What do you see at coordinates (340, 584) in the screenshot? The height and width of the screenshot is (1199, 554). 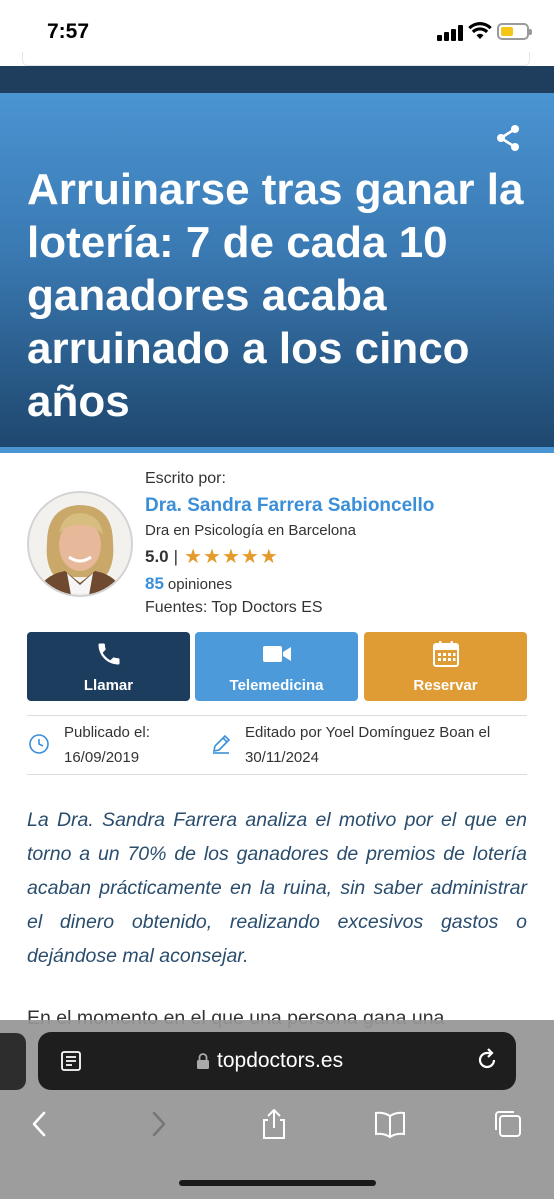 I see `reviews-link: 85 opiniones` at bounding box center [340, 584].